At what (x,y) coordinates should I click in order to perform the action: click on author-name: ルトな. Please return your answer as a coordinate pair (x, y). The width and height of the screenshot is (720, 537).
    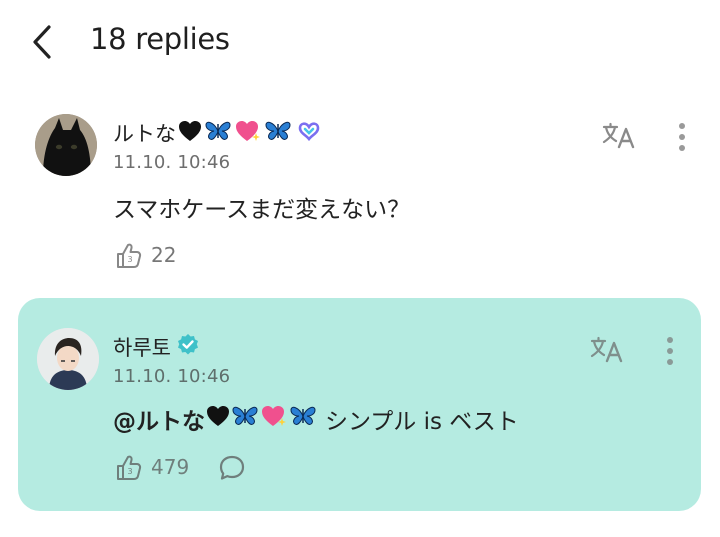
    Looking at the image, I should click on (144, 134).